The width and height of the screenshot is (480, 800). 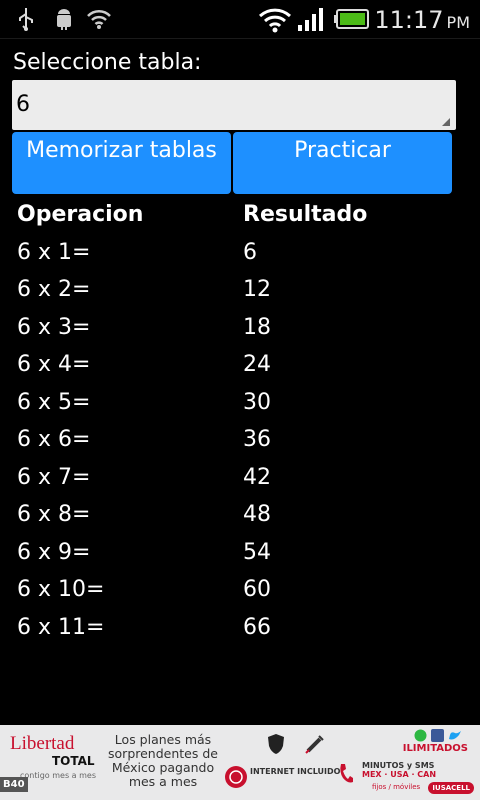 I want to click on memorize-tables-button: Memorizar tablas, so click(x=121, y=163).